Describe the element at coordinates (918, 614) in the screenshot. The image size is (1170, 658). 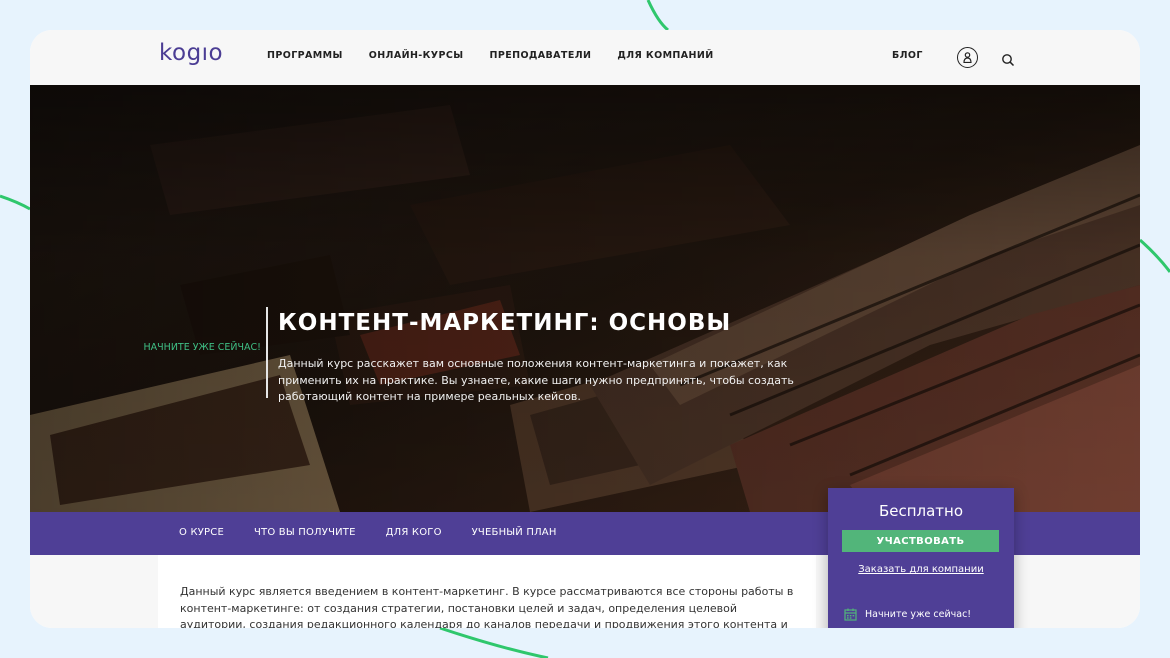
I see `card-start-now: Начните уже сейчас!` at that location.